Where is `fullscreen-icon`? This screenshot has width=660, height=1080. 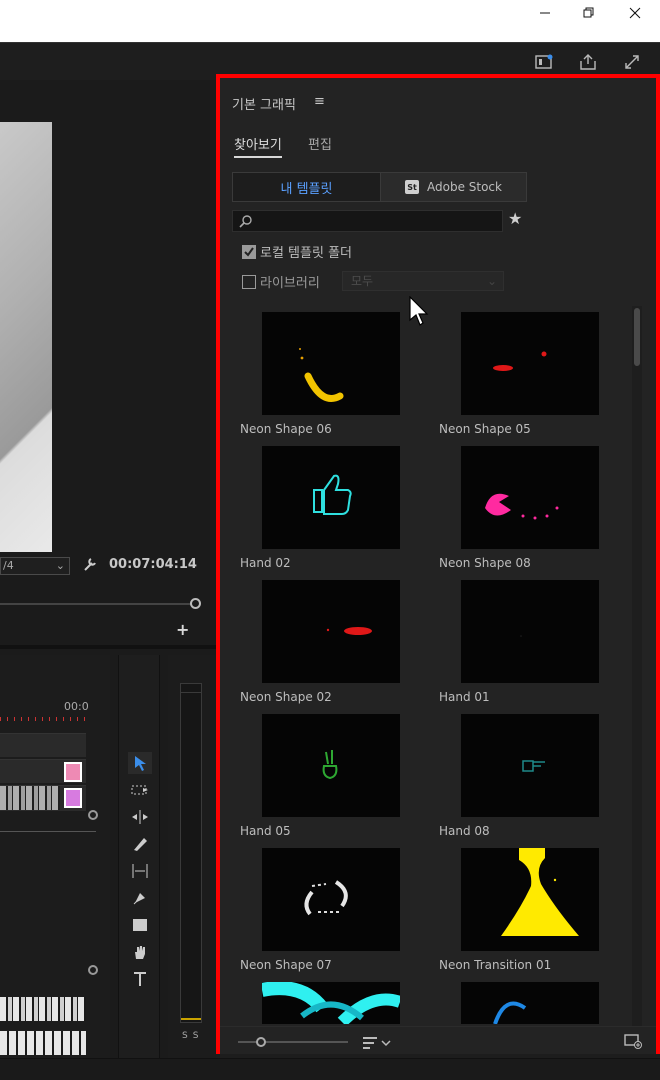 fullscreen-icon is located at coordinates (632, 62).